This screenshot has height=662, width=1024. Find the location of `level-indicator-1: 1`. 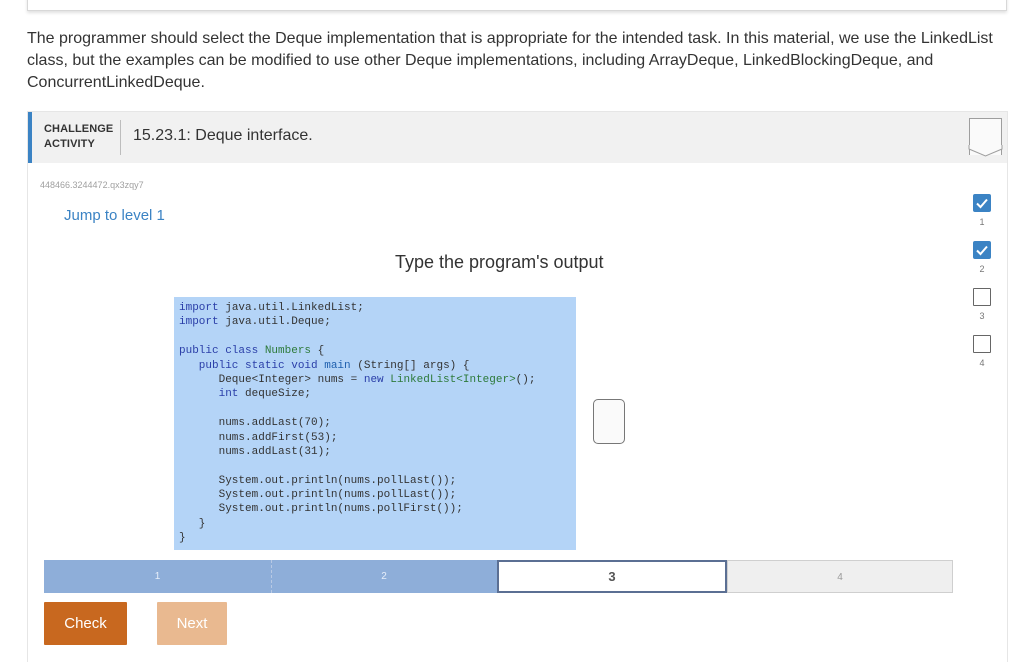

level-indicator-1: 1 is located at coordinates (982, 214).